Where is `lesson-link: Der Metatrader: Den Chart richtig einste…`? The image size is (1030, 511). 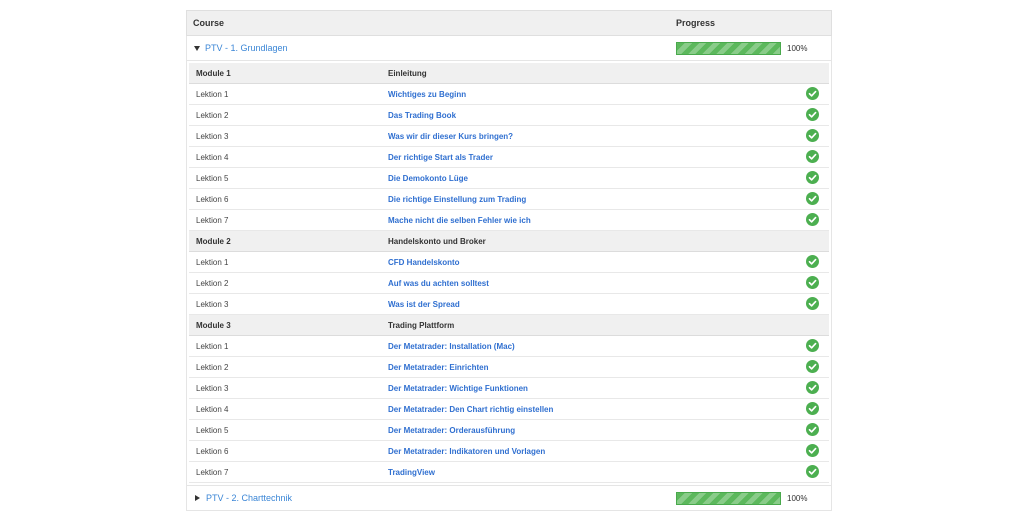
lesson-link: Der Metatrader: Den Chart richtig einste… is located at coordinates (470, 409).